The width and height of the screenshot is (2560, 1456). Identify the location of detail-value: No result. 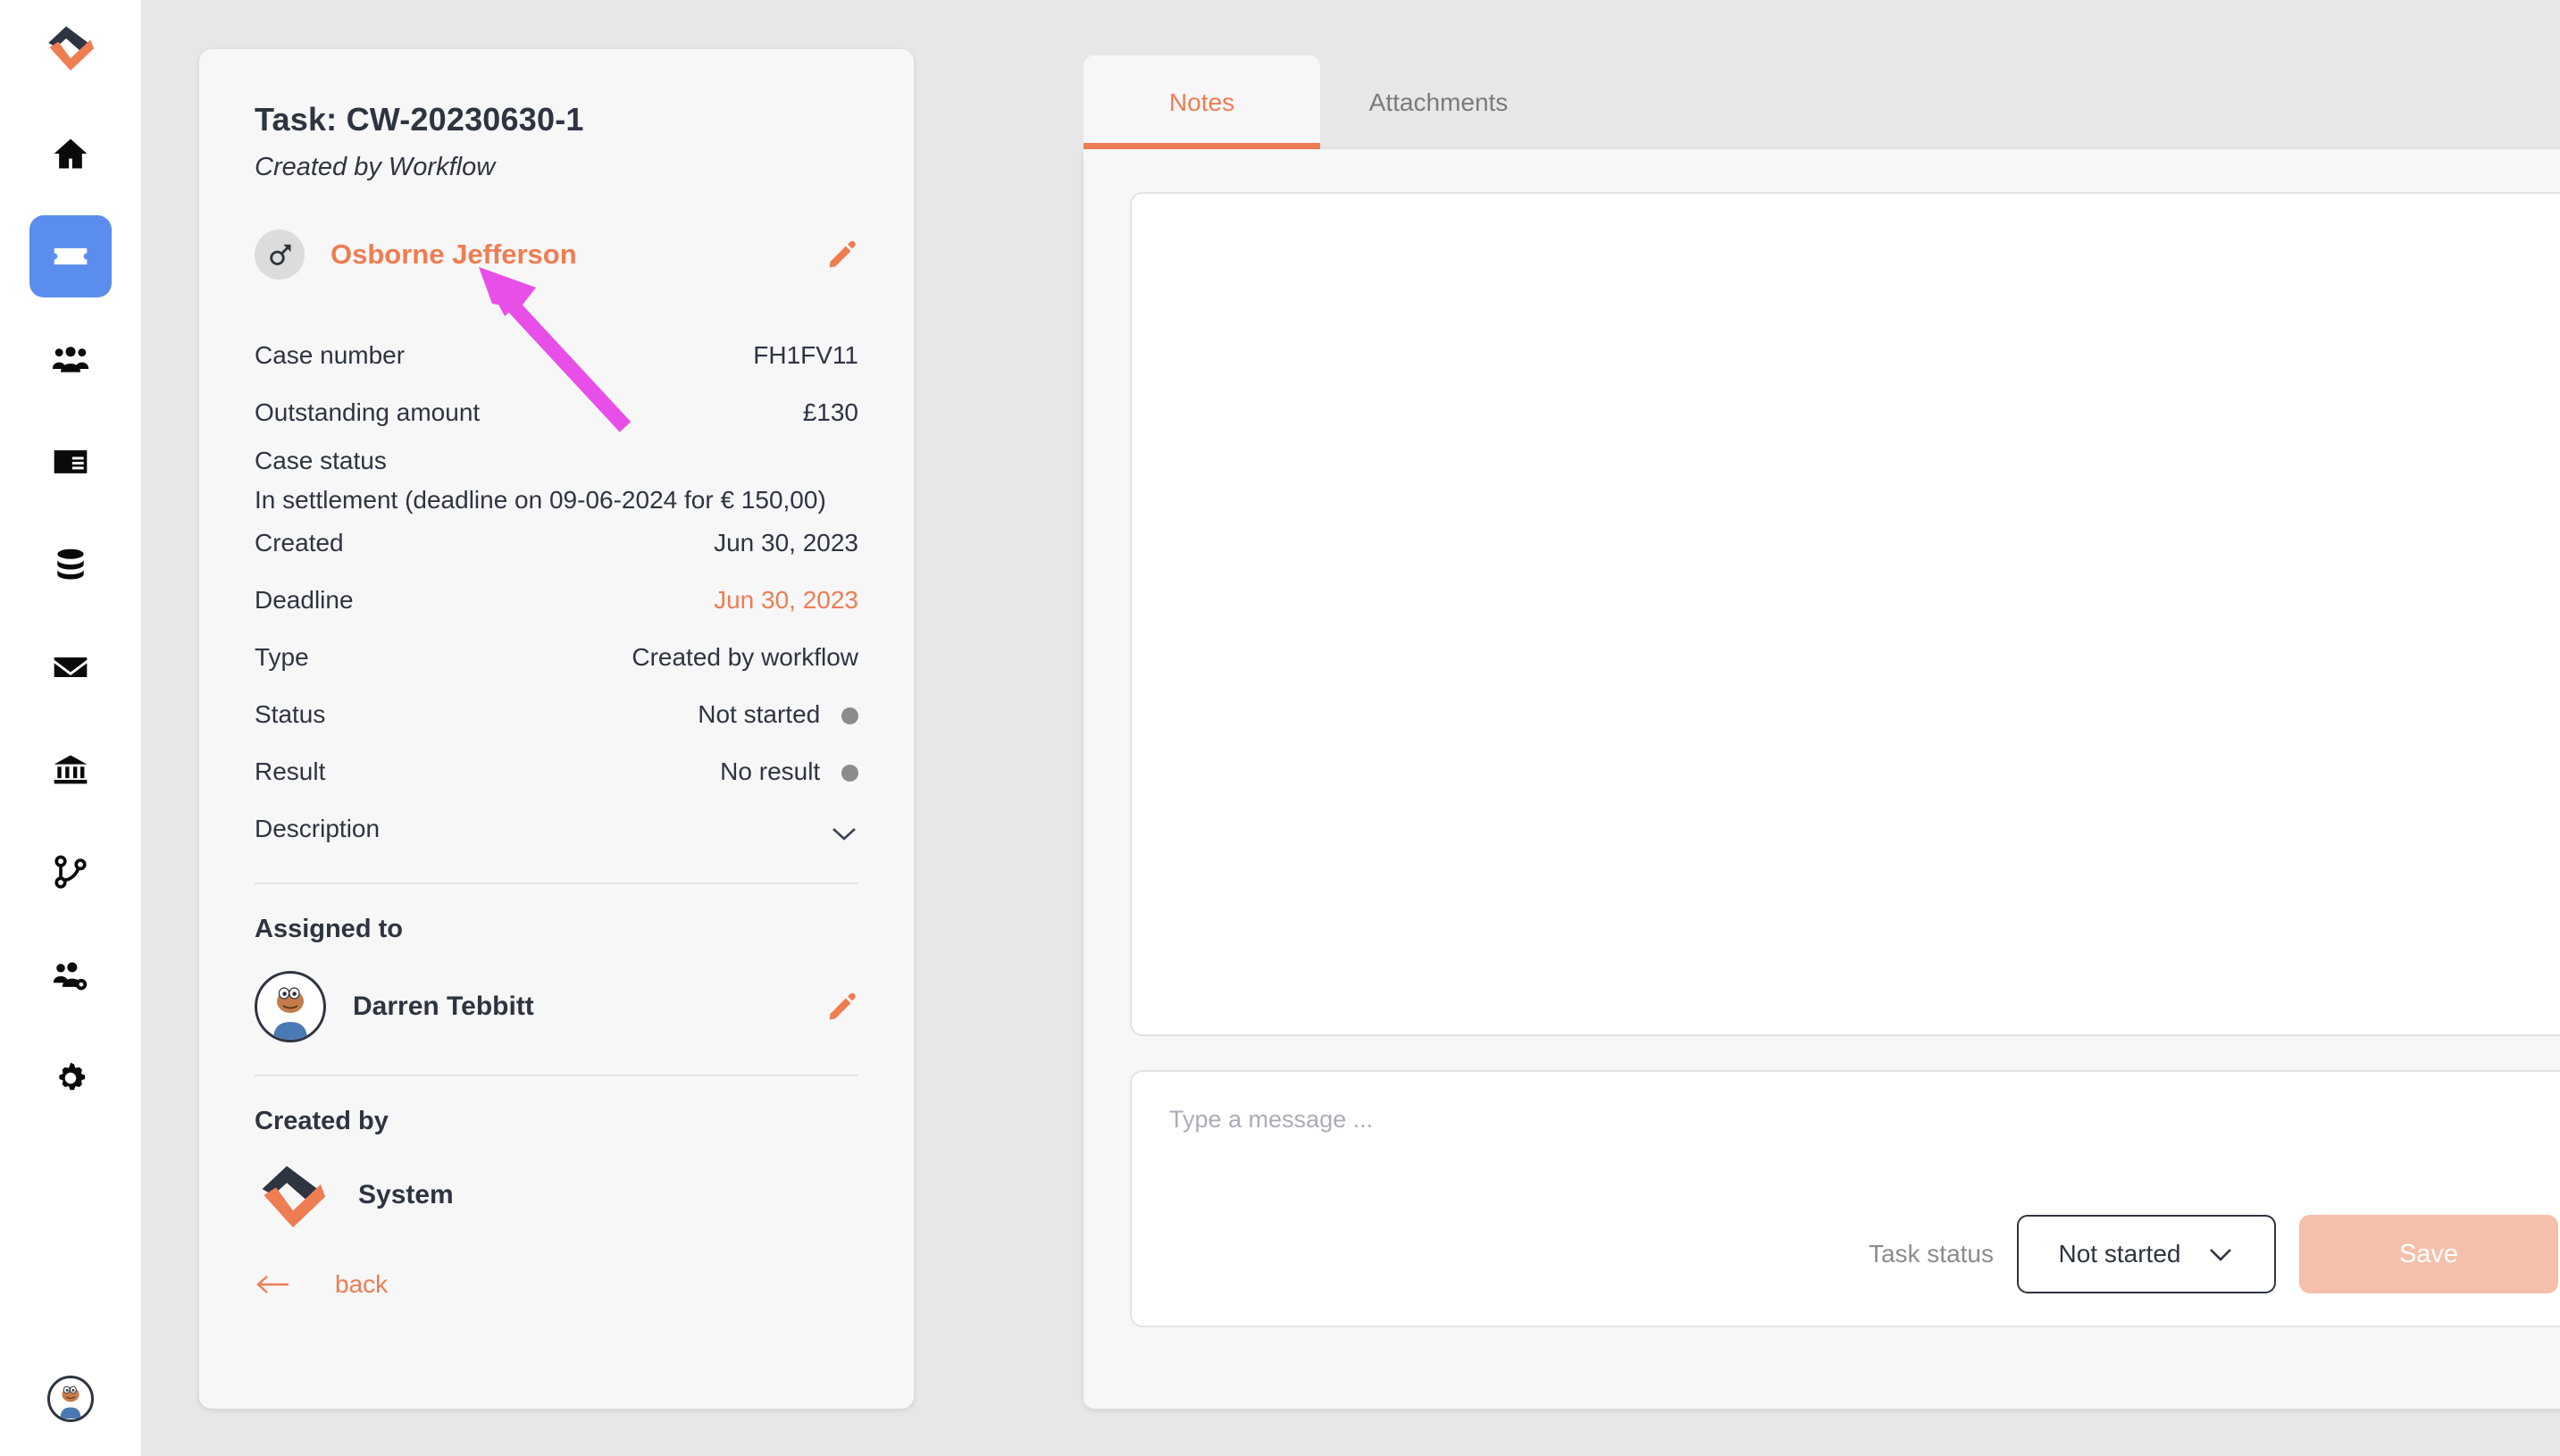
(771, 771).